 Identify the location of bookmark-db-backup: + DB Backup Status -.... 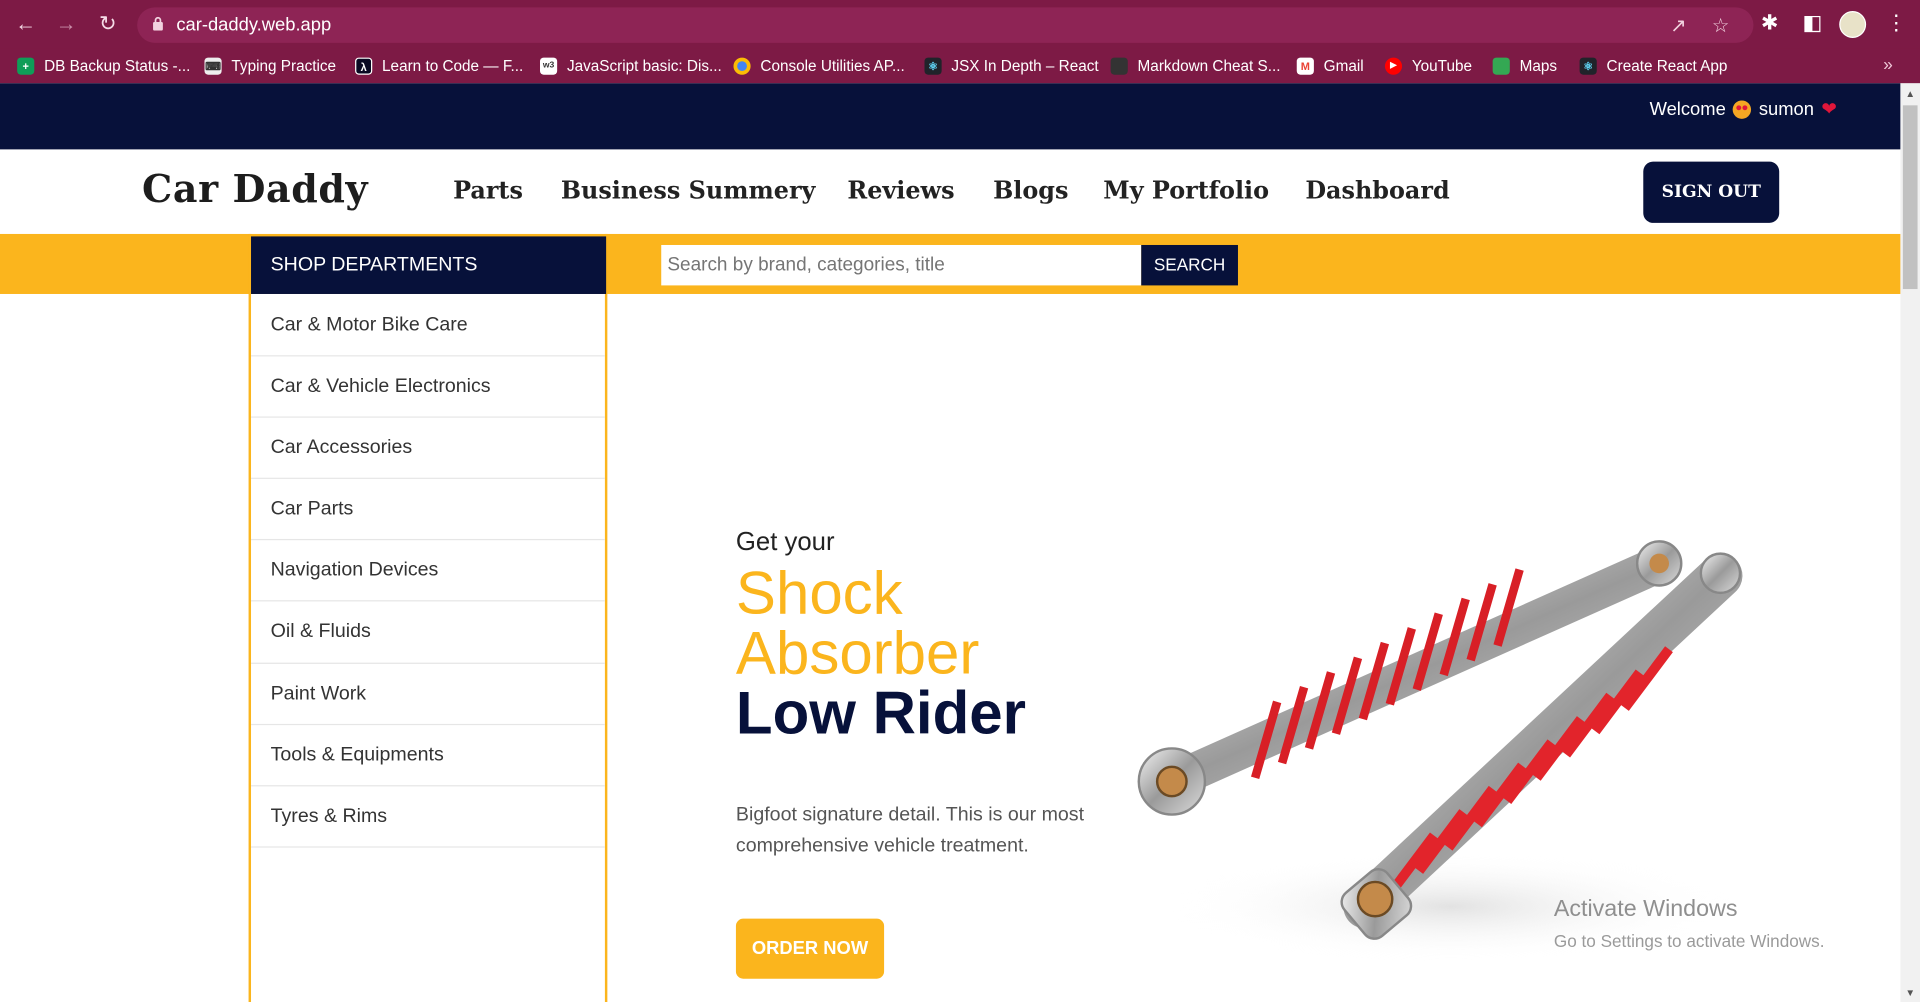
(103, 66).